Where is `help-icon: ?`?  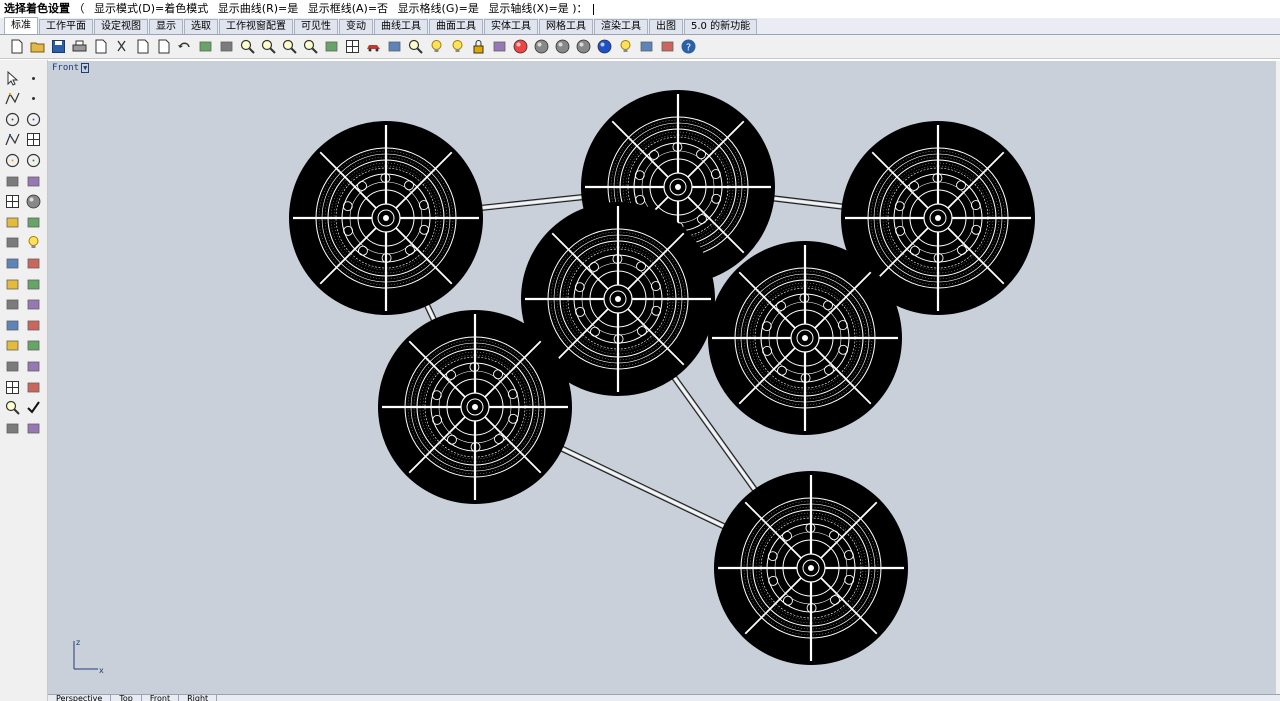
help-icon: ? is located at coordinates (688, 47).